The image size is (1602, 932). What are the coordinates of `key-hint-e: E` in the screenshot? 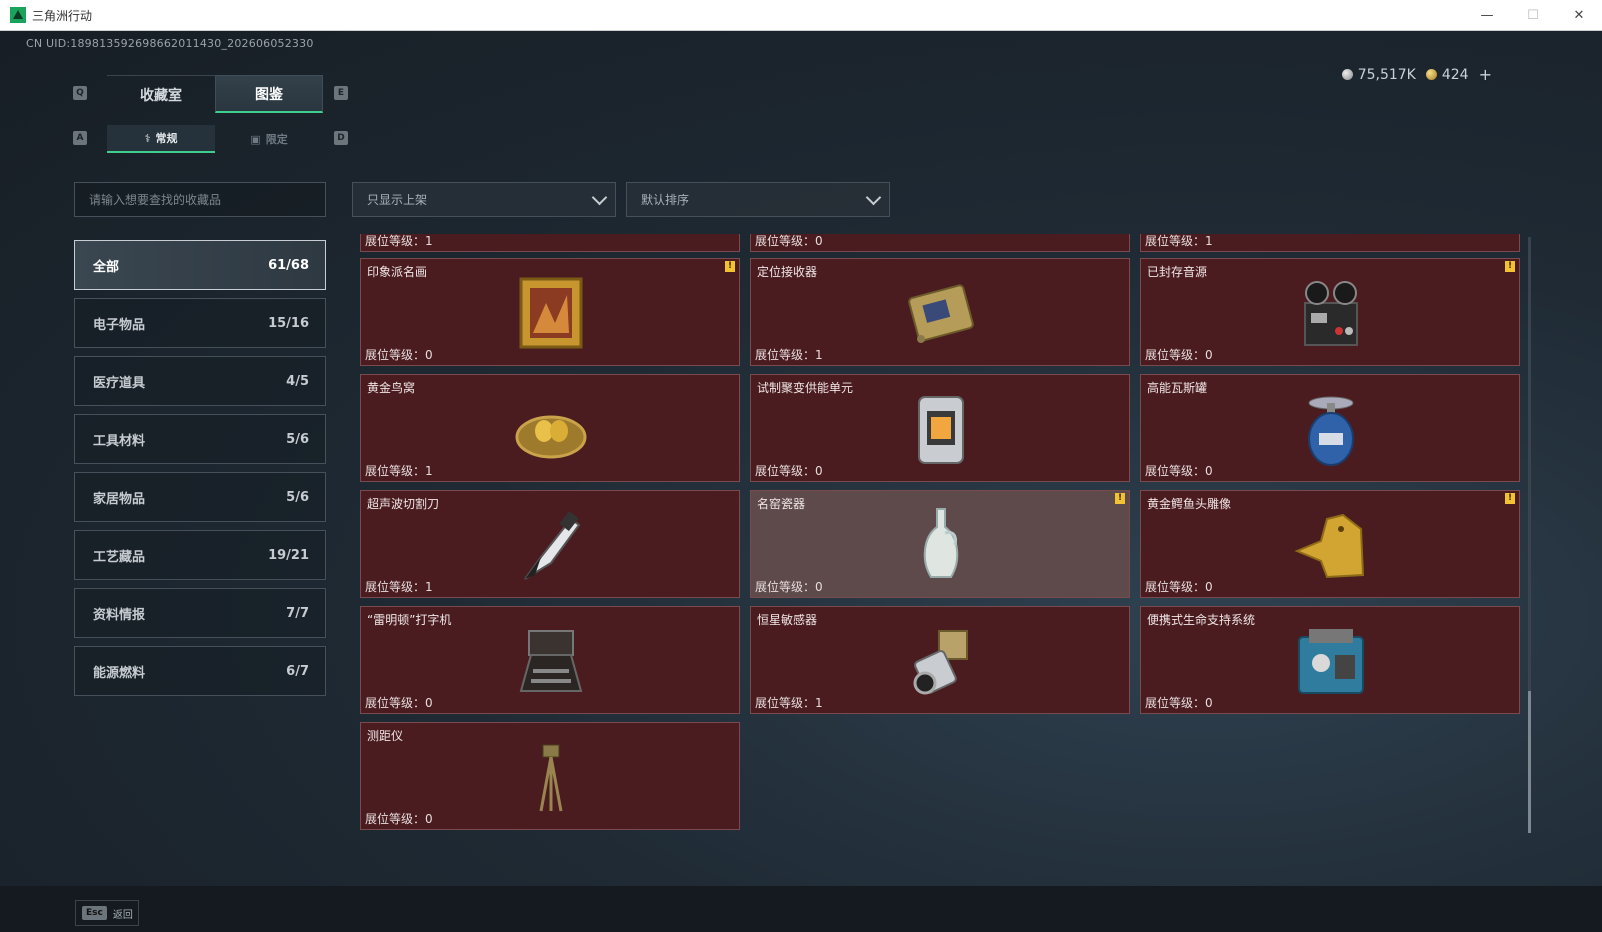 It's located at (341, 93).